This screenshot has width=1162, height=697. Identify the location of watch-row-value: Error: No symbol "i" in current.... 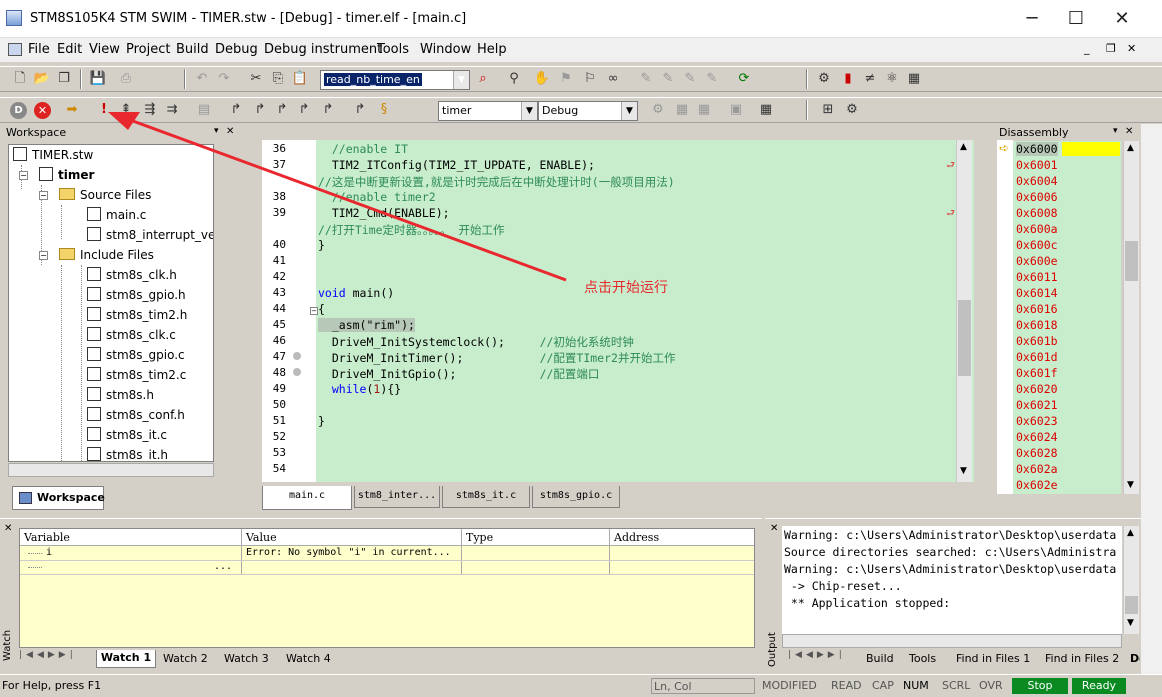
(348, 552).